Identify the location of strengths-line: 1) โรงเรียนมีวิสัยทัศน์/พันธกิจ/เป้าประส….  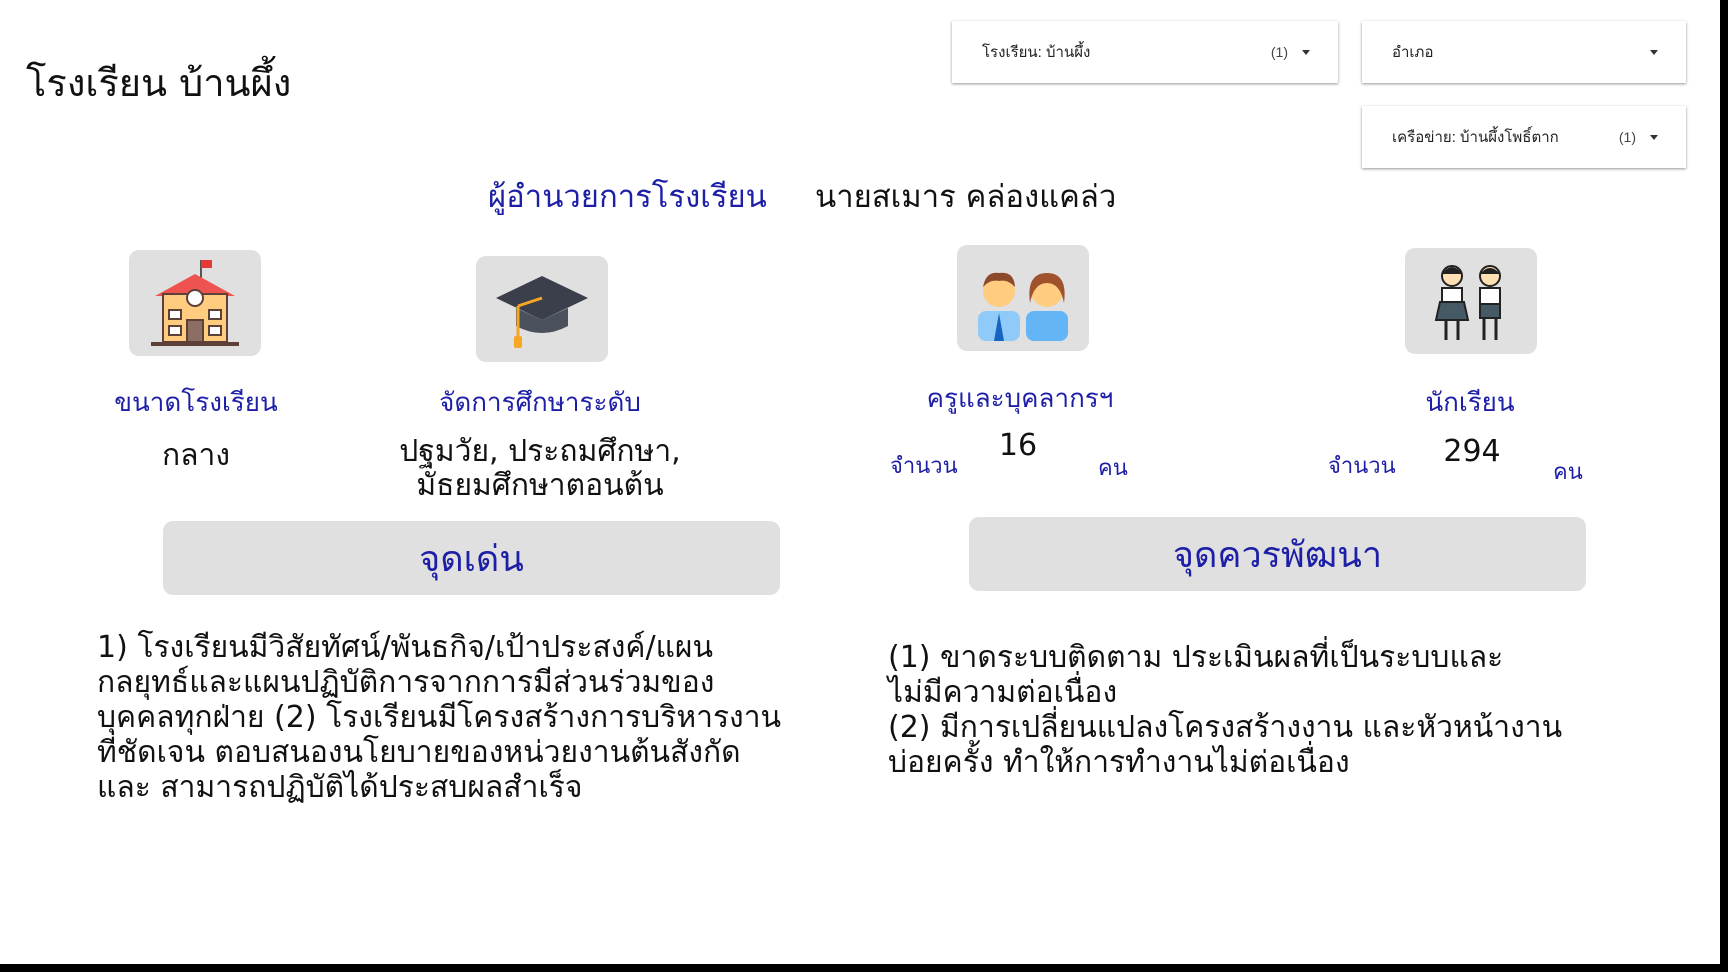
(405, 647).